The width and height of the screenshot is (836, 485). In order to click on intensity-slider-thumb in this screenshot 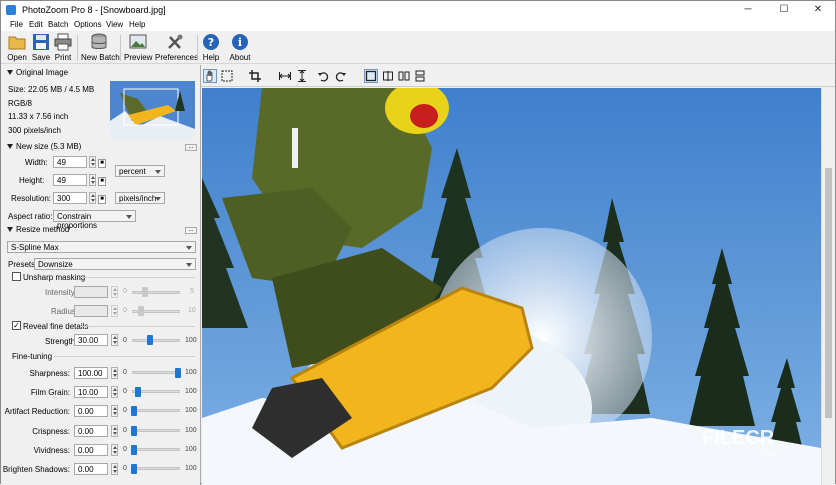, I will do `click(145, 292)`.